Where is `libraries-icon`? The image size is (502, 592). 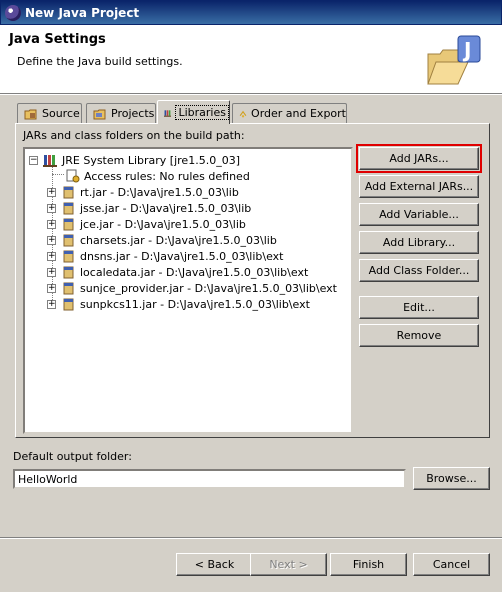 libraries-icon is located at coordinates (168, 113).